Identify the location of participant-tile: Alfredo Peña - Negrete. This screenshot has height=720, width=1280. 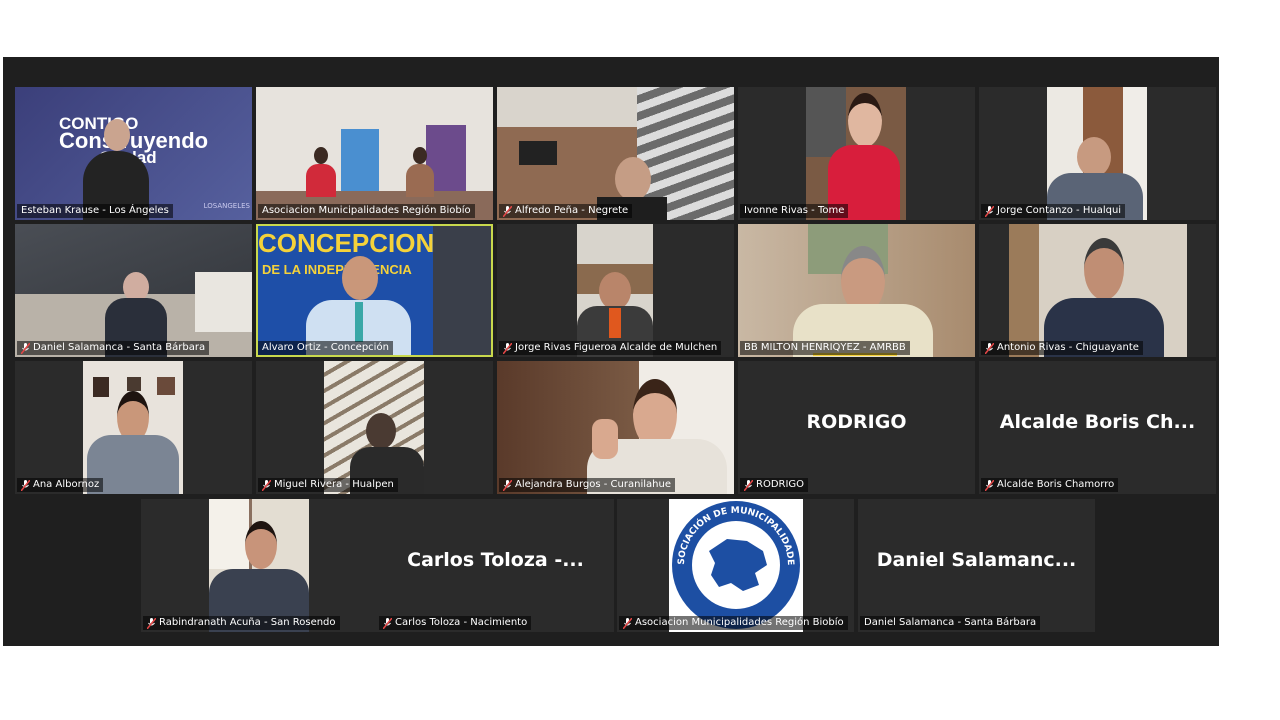
(615, 153).